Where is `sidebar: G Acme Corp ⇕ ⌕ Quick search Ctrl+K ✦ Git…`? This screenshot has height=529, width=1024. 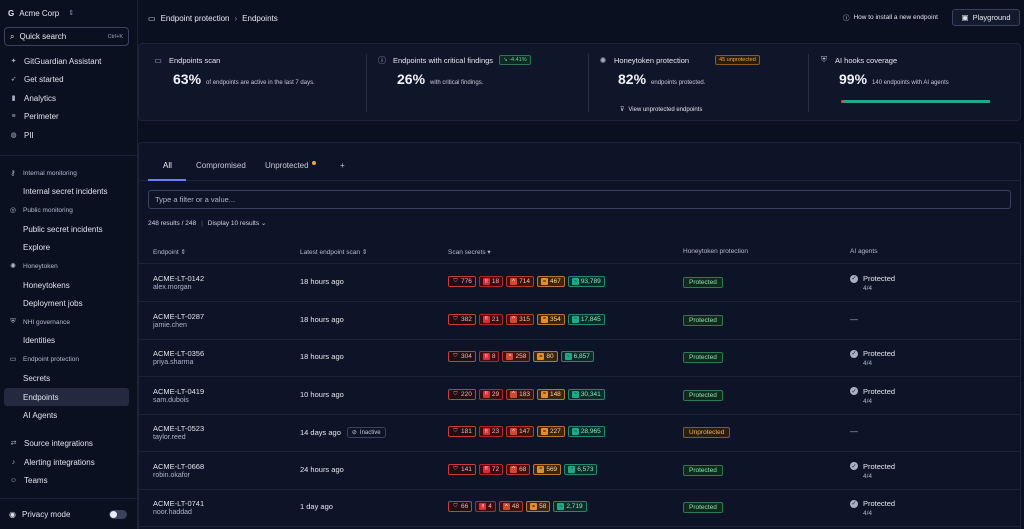
sidebar: G Acme Corp ⇕ ⌕ Quick search Ctrl+K ✦ Git… is located at coordinates (69, 264).